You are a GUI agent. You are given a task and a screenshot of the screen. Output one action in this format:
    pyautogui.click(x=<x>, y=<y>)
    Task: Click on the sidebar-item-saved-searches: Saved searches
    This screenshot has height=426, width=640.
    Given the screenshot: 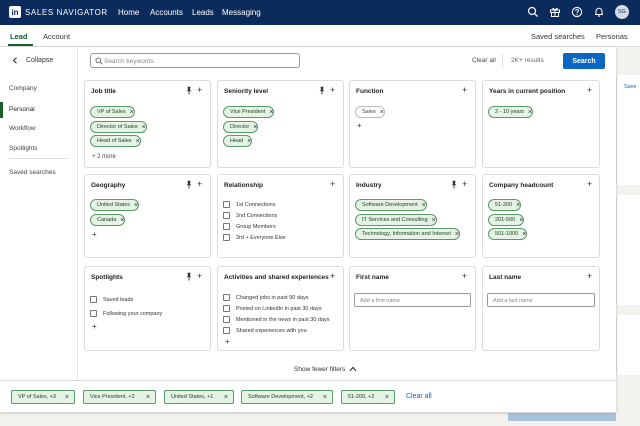 What is the action you would take?
    pyautogui.click(x=32, y=172)
    